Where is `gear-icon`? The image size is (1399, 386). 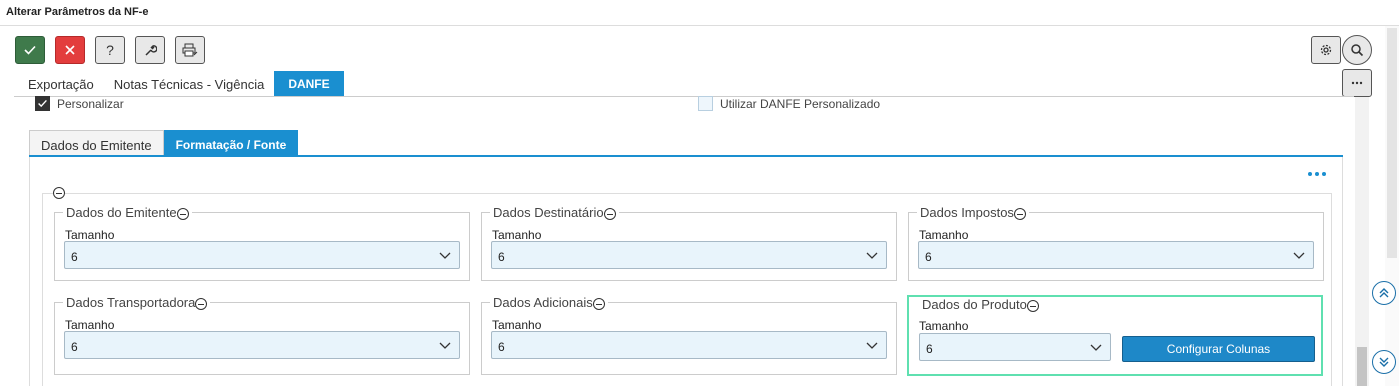
gear-icon is located at coordinates (1326, 50).